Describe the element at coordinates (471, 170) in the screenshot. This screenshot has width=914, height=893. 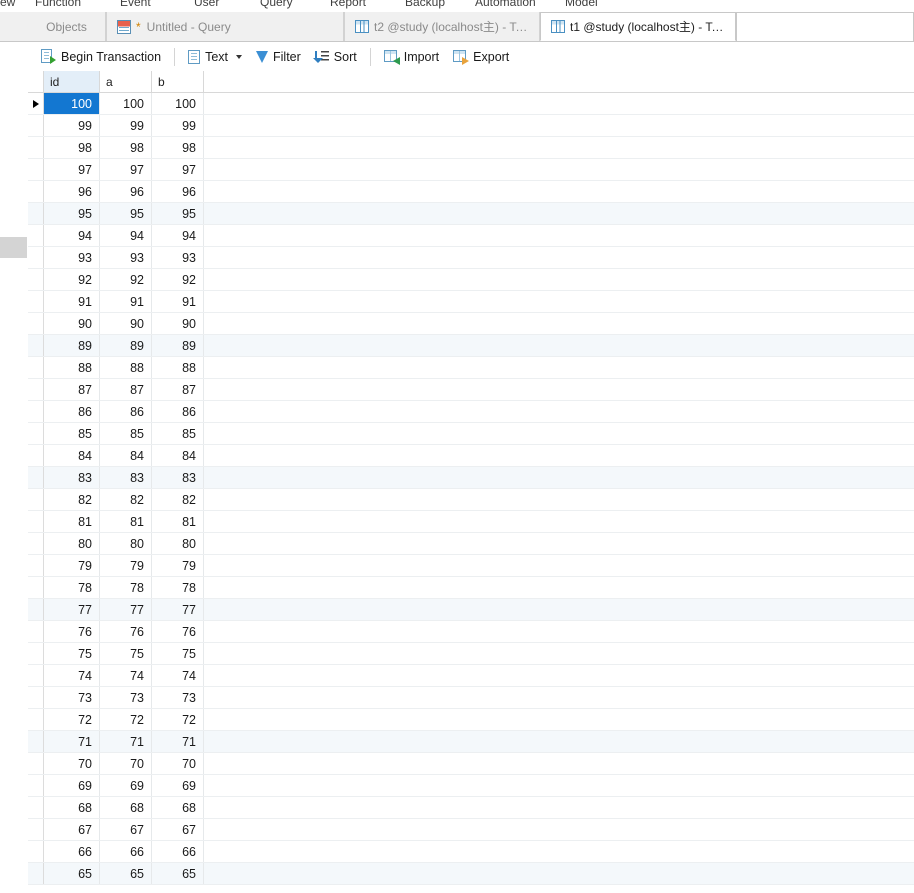
I see `table-row: 97 97 97` at that location.